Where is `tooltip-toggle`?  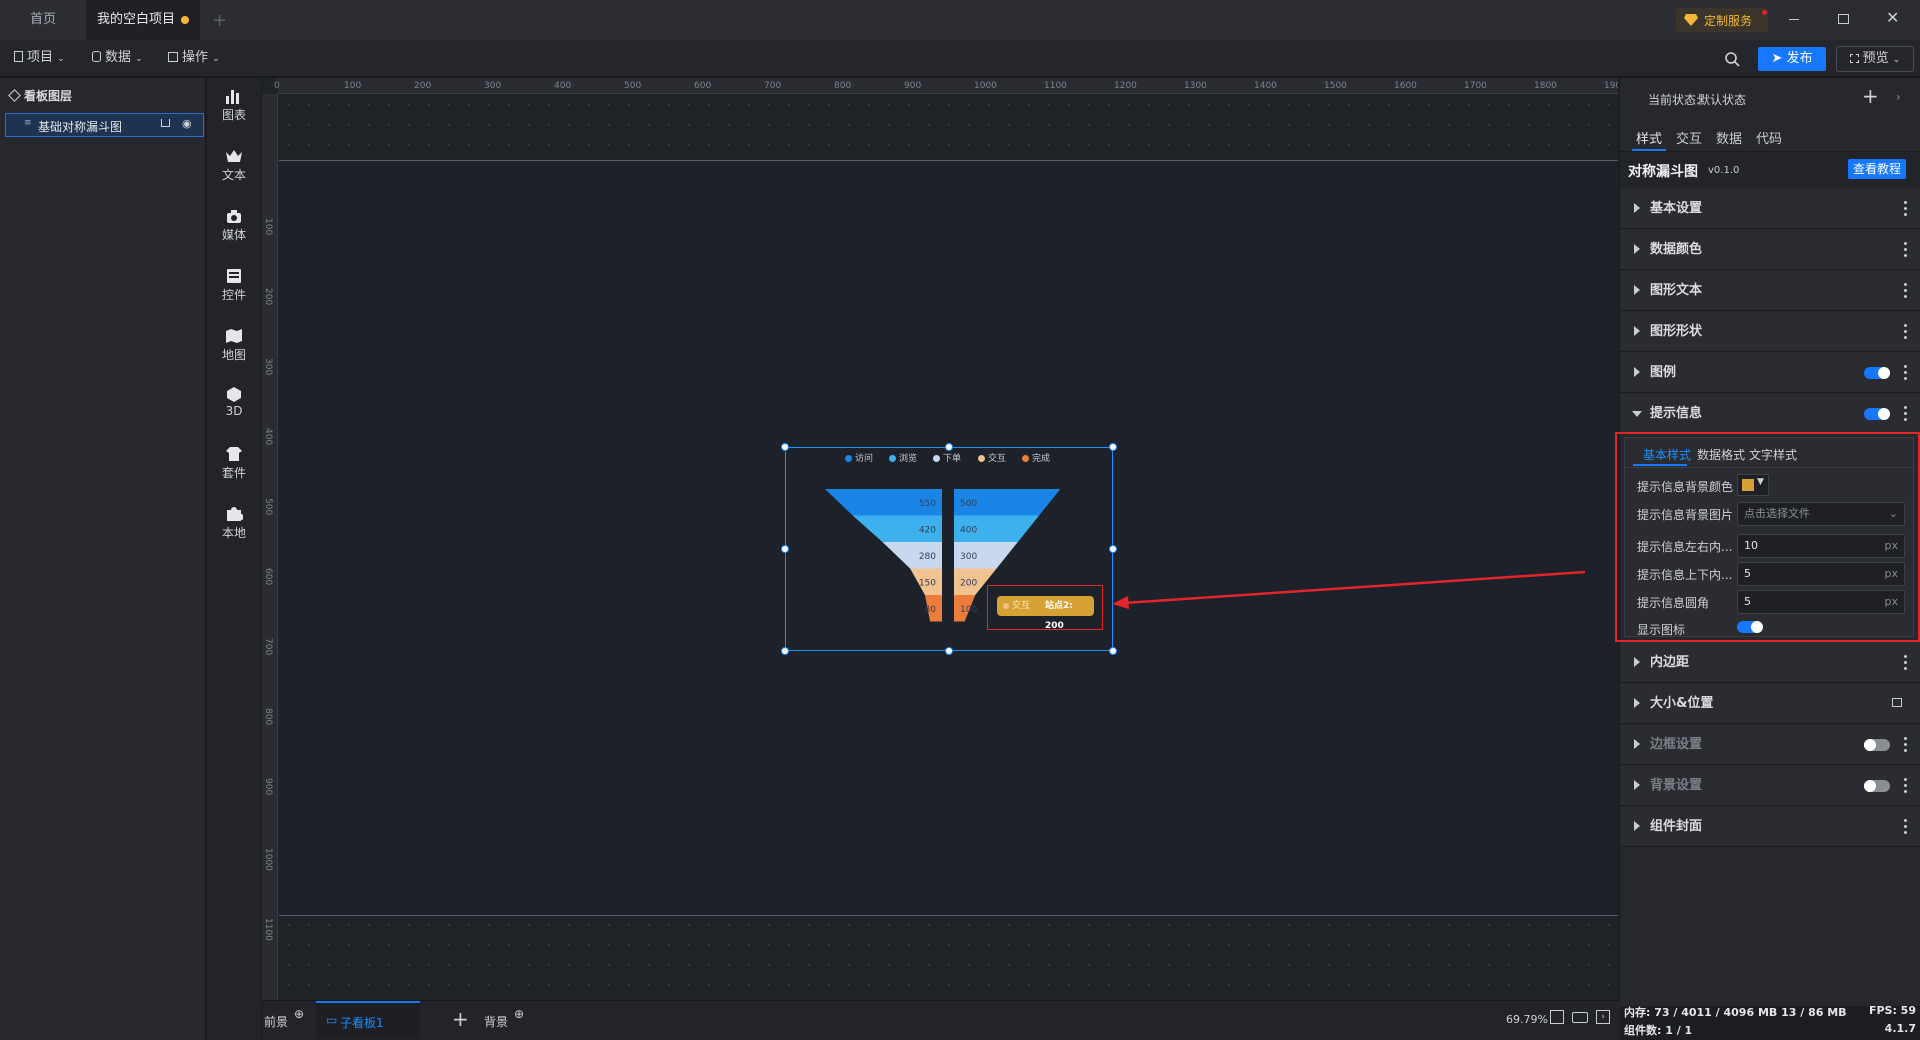 tooltip-toggle is located at coordinates (1877, 414).